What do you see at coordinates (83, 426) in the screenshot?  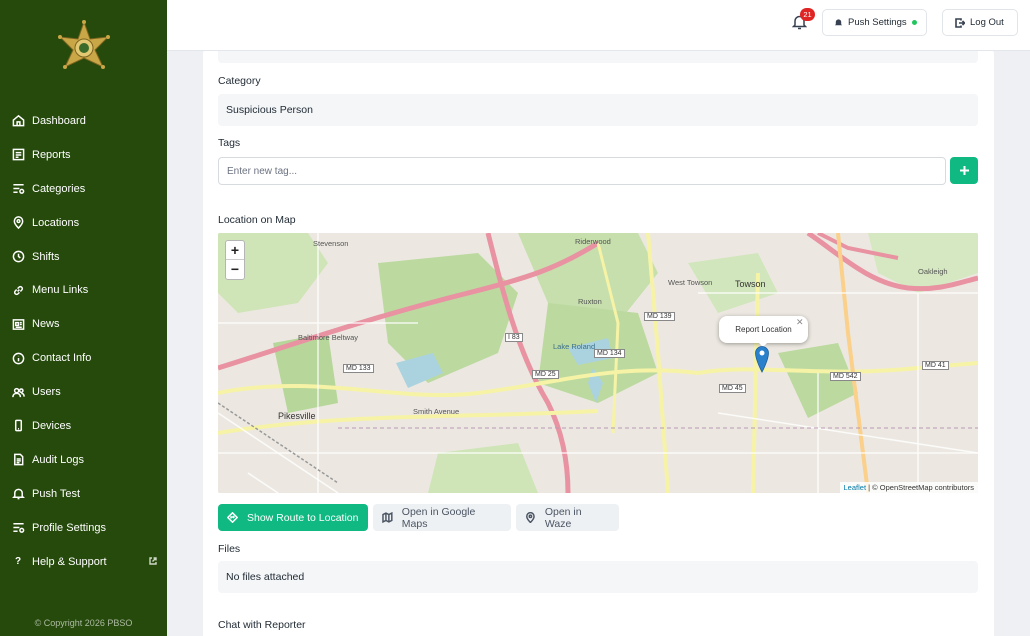 I see `sidebar-item-devices: Devices` at bounding box center [83, 426].